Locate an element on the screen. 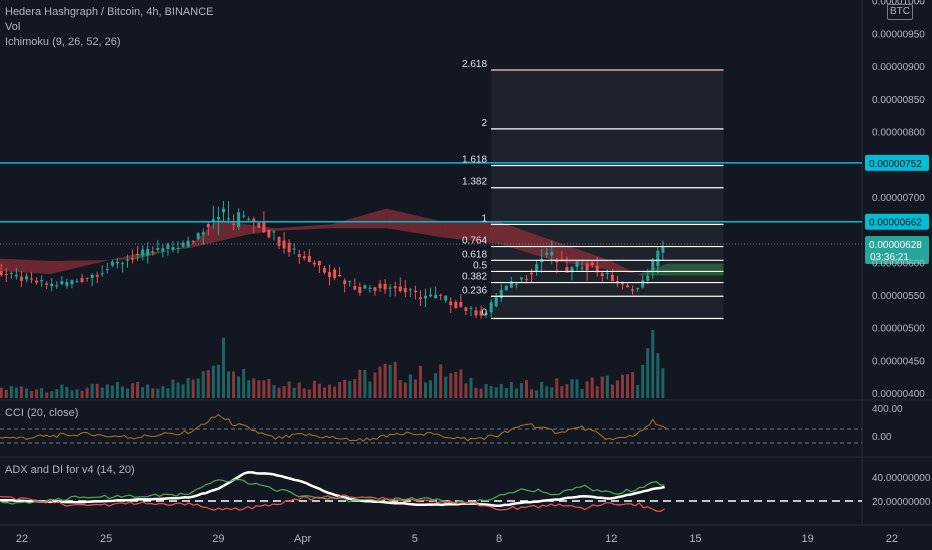  indicator-vol-label: Vol is located at coordinates (109, 27).